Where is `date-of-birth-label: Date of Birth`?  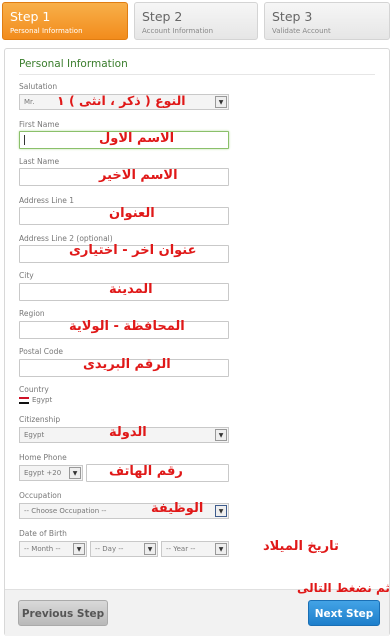
date-of-birth-label: Date of Birth is located at coordinates (43, 533).